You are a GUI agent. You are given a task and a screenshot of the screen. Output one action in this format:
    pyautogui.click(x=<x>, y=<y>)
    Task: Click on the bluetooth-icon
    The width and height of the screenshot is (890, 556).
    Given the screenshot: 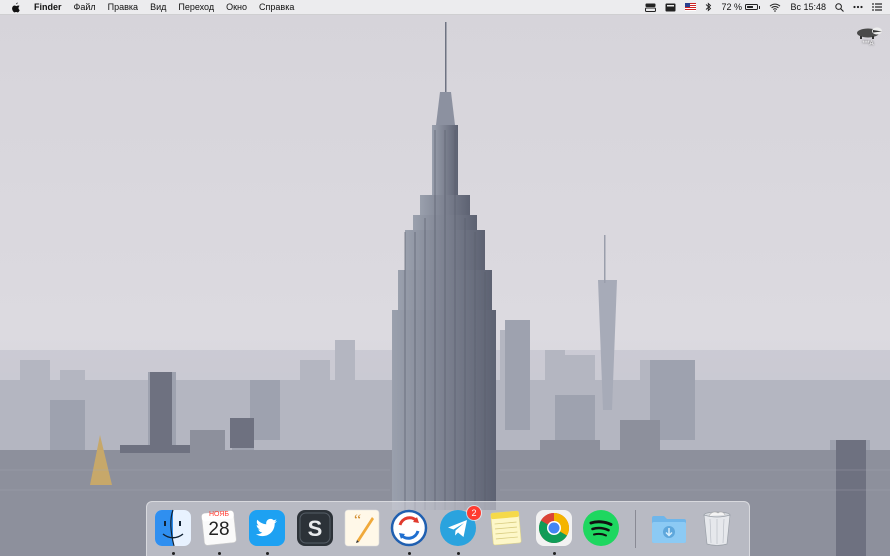 What is the action you would take?
    pyautogui.click(x=708, y=7)
    